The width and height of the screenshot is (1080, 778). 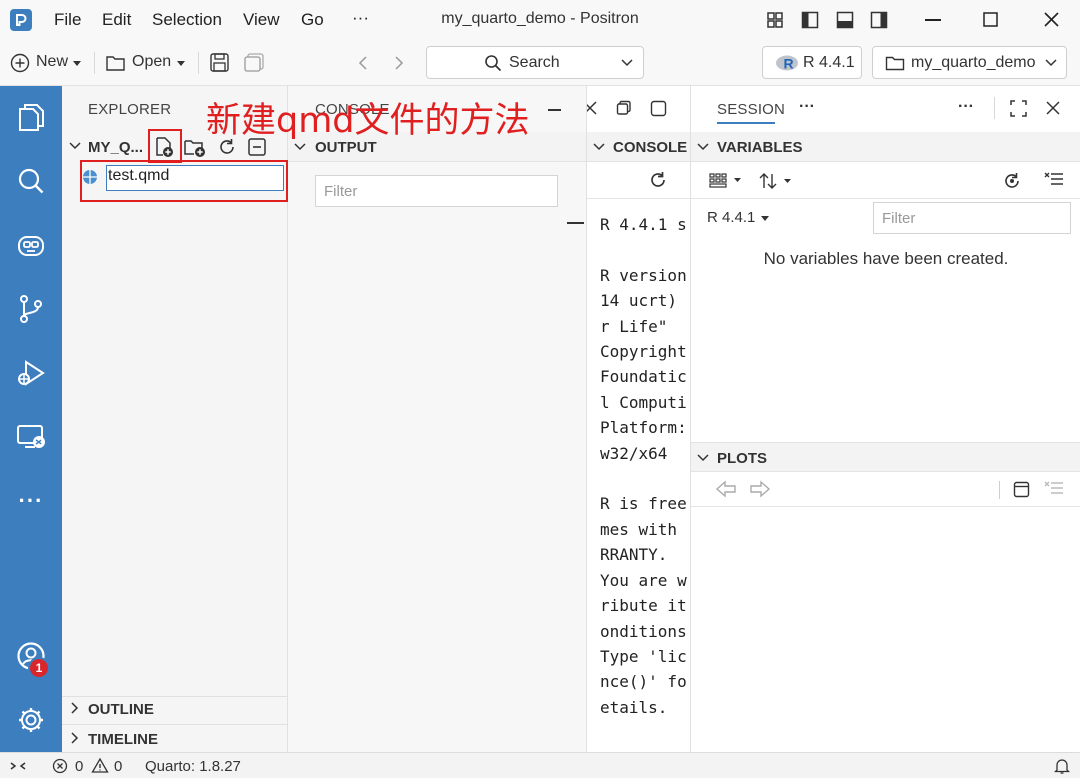 I want to click on customize-layout-icon, so click(x=775, y=20).